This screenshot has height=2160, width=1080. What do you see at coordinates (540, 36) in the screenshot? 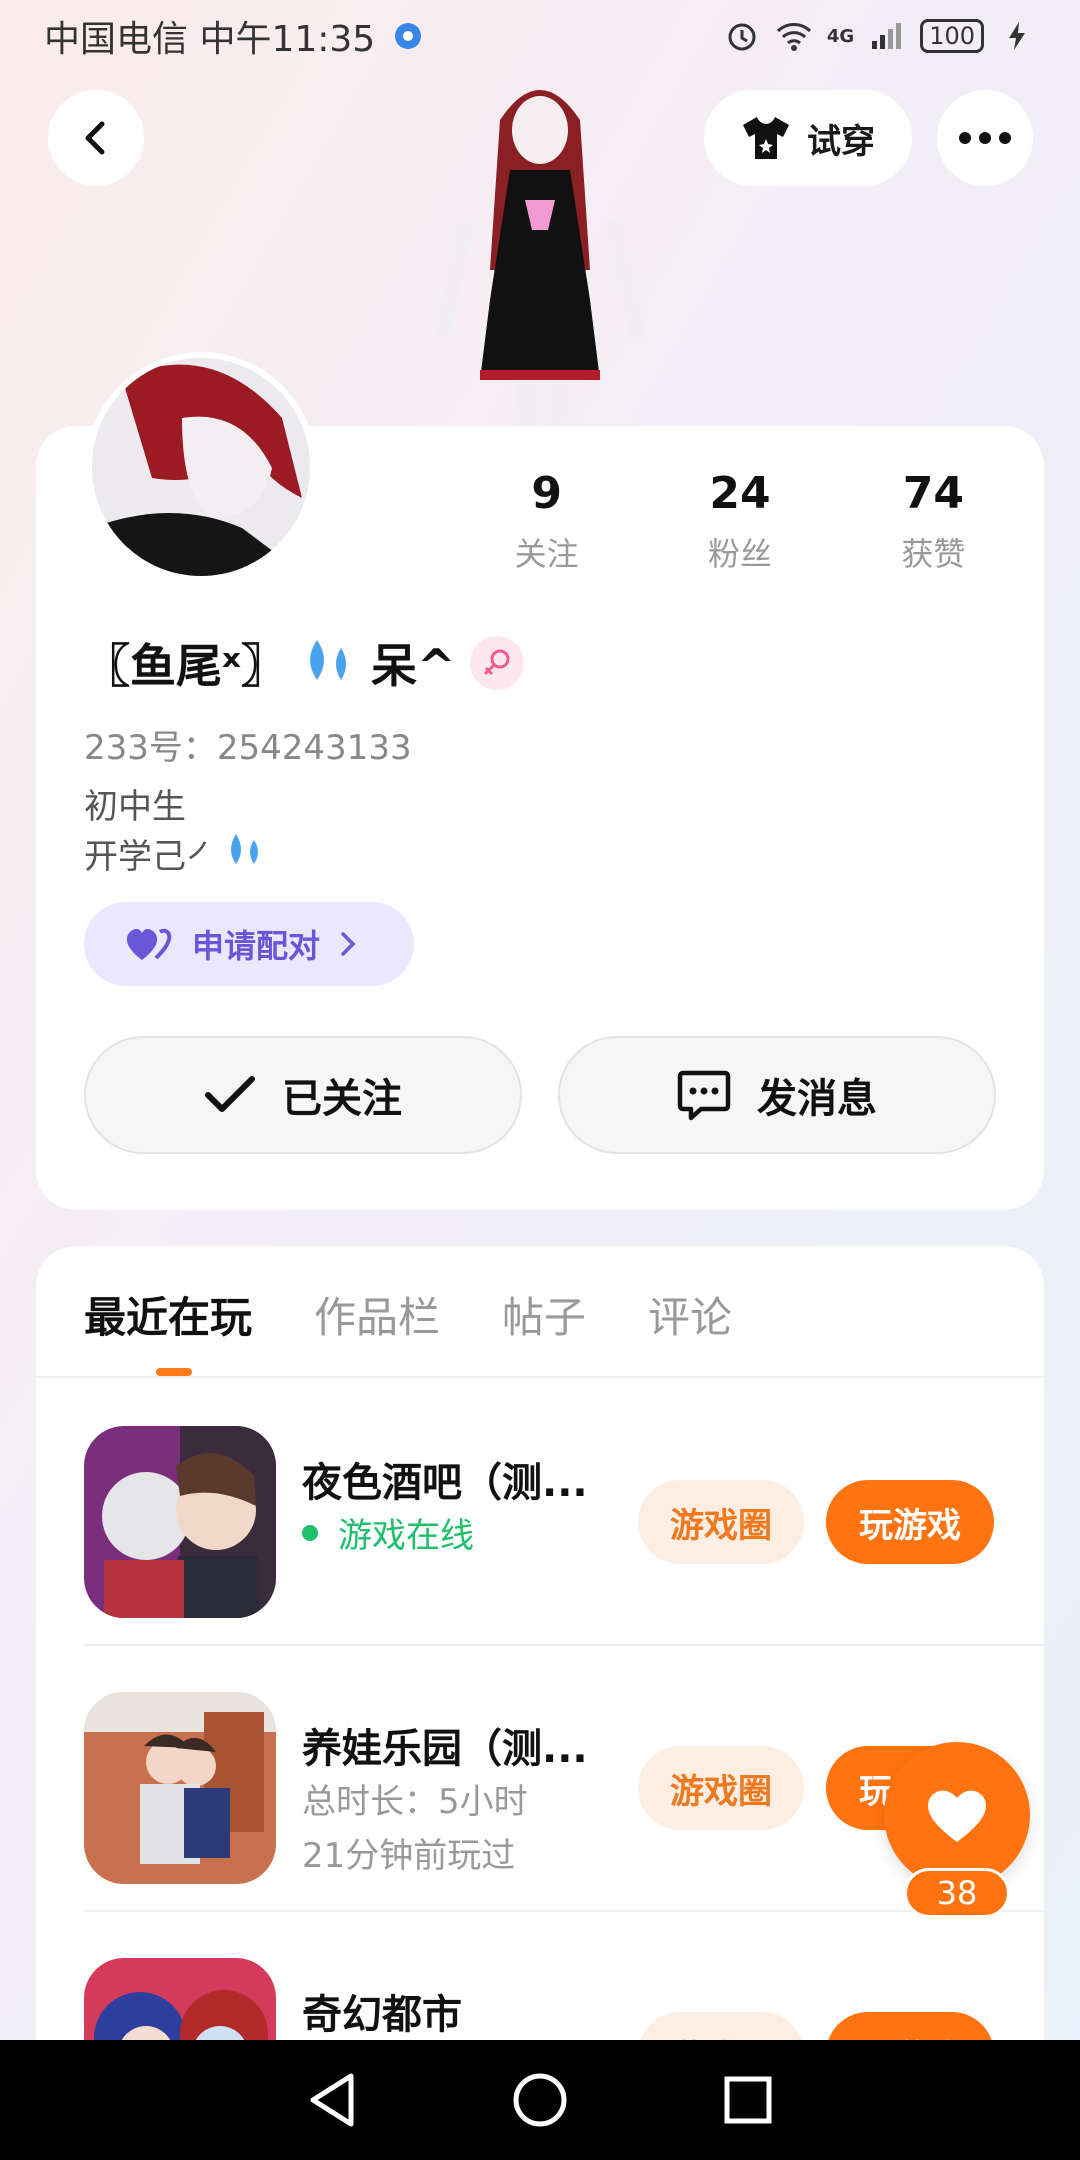
I see `status-bar: 中国电信 中午11:35 4G 100` at bounding box center [540, 36].